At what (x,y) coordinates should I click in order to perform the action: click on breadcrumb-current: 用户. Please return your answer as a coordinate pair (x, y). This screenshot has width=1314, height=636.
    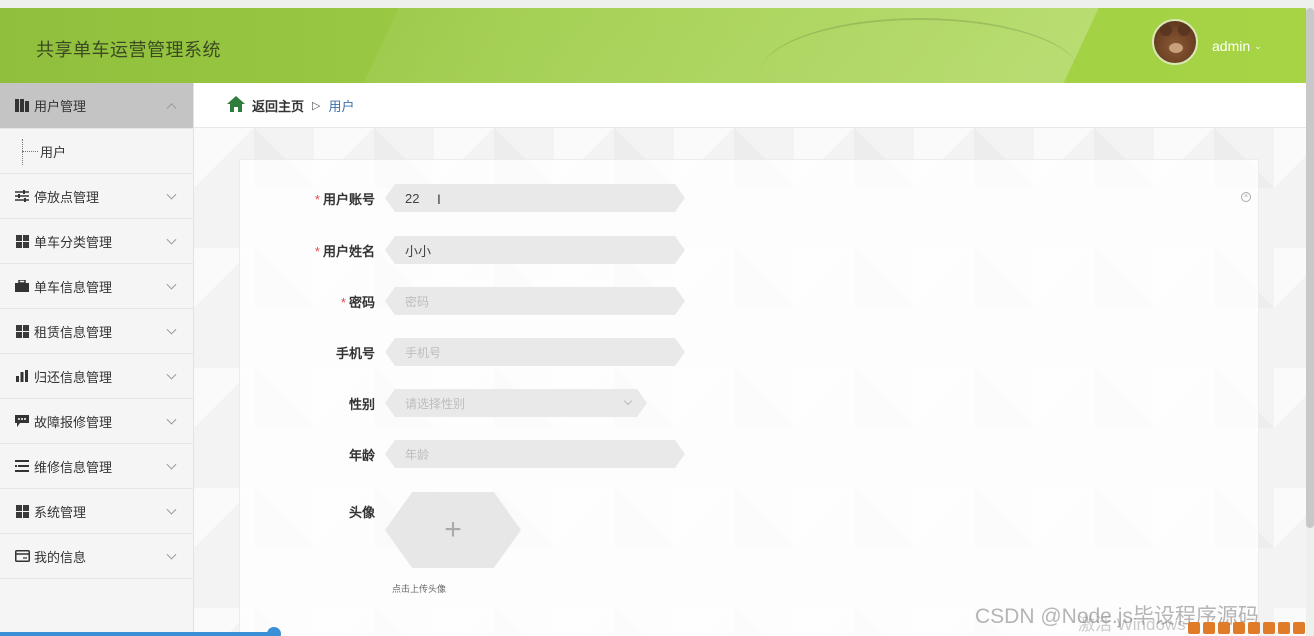
    Looking at the image, I should click on (341, 106).